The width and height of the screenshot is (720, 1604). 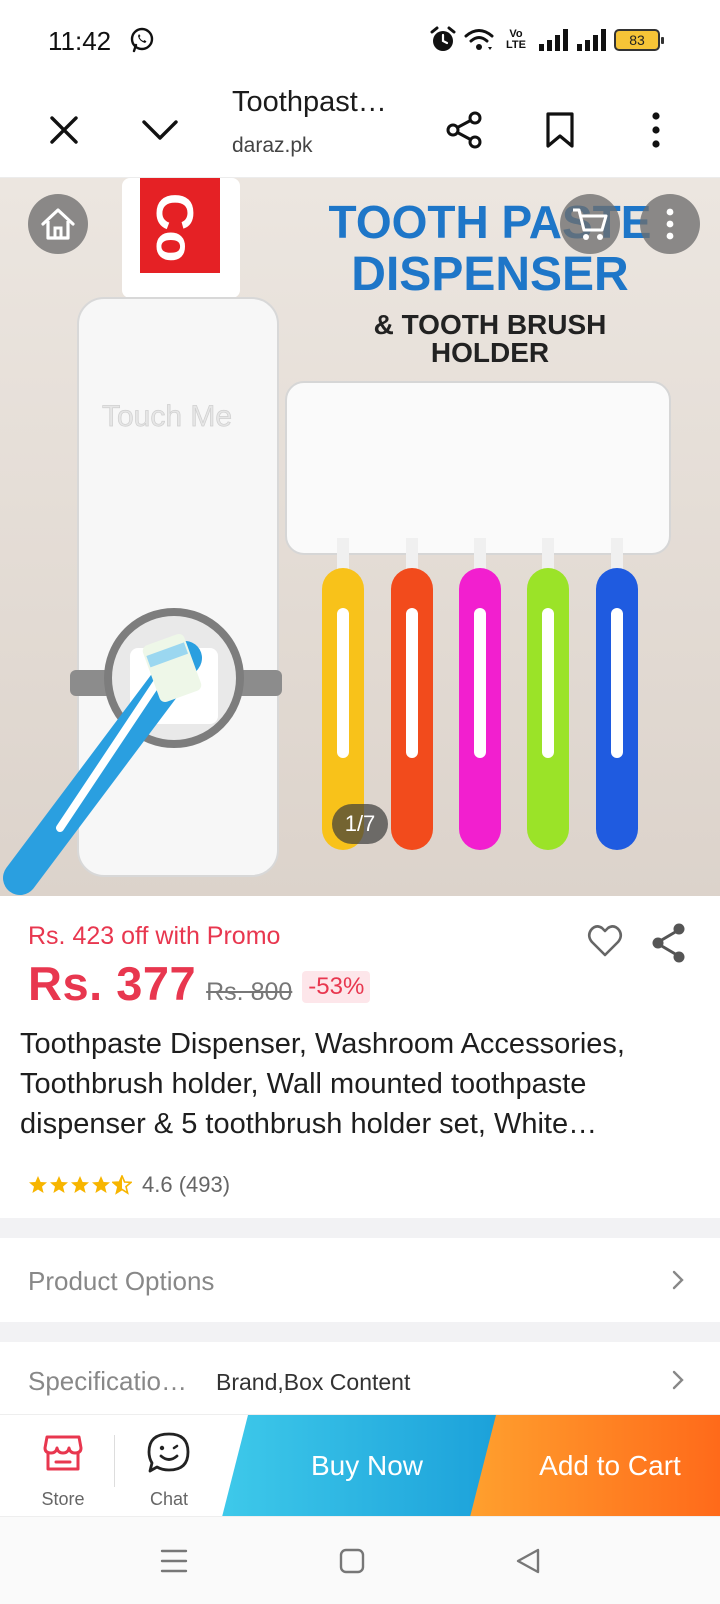 What do you see at coordinates (249, 992) in the screenshot?
I see `original-price: Rs. 800` at bounding box center [249, 992].